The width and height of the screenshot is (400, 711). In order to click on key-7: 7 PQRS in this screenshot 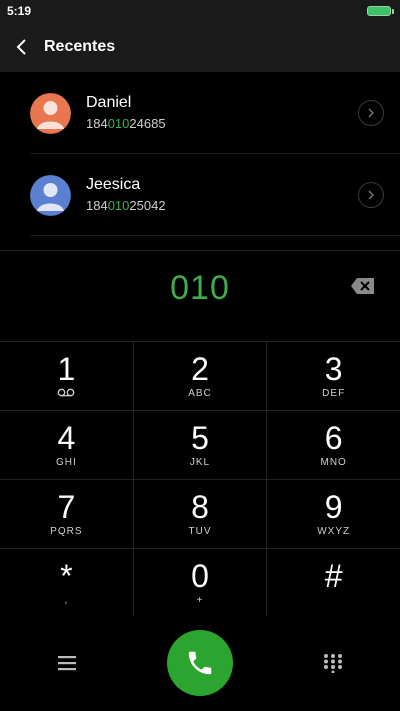, I will do `click(67, 514)`.